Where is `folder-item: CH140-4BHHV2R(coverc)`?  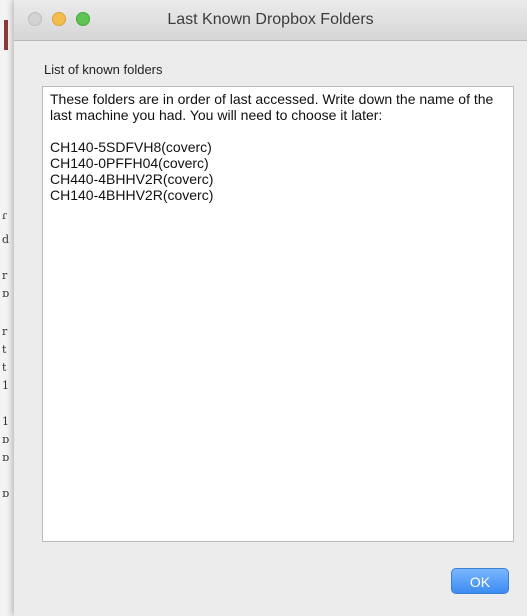
folder-item: CH140-4BHHV2R(coverc) is located at coordinates (132, 195).